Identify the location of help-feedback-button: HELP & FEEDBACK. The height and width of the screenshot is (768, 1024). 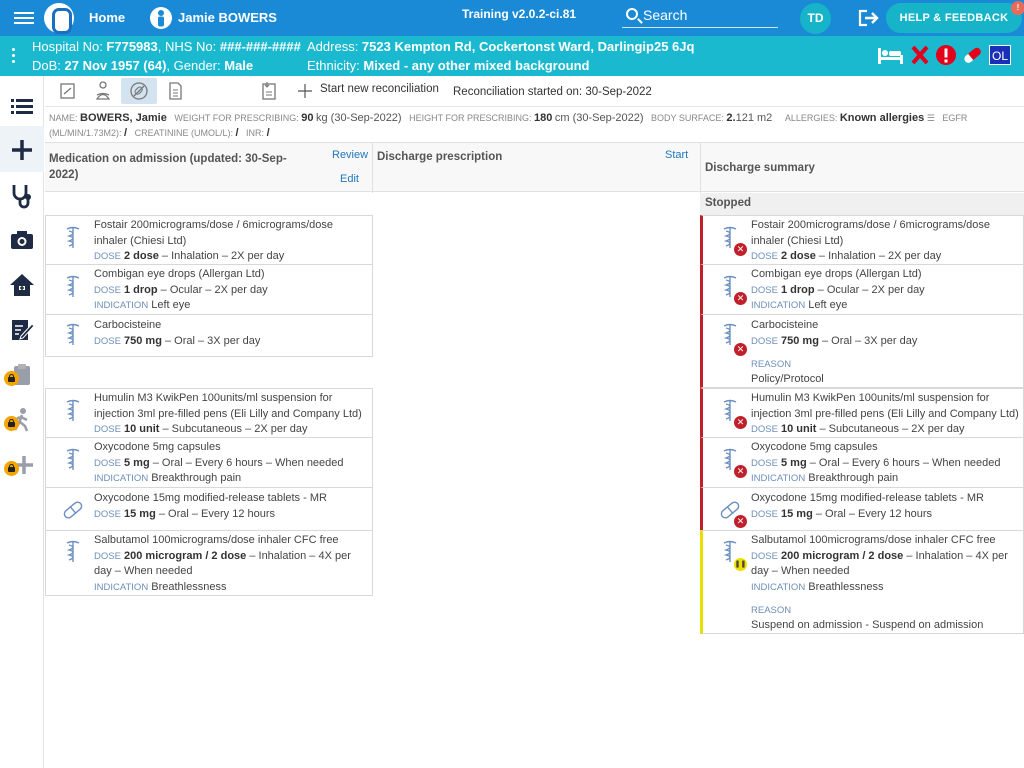
(954, 18).